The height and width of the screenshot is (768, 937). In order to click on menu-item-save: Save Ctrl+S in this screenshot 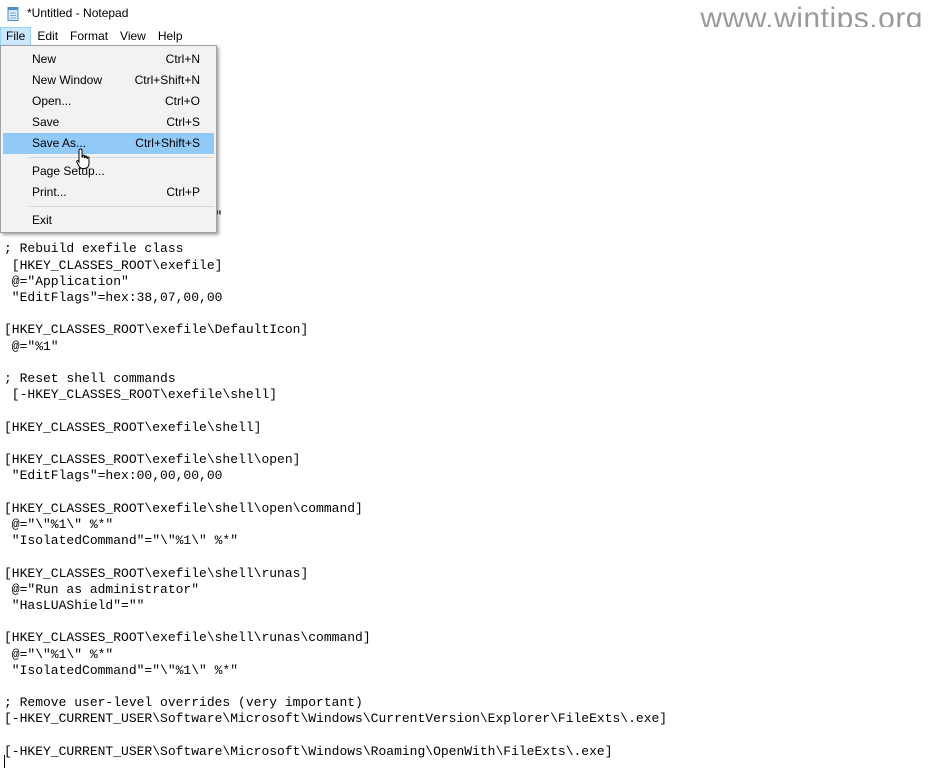, I will do `click(108, 122)`.